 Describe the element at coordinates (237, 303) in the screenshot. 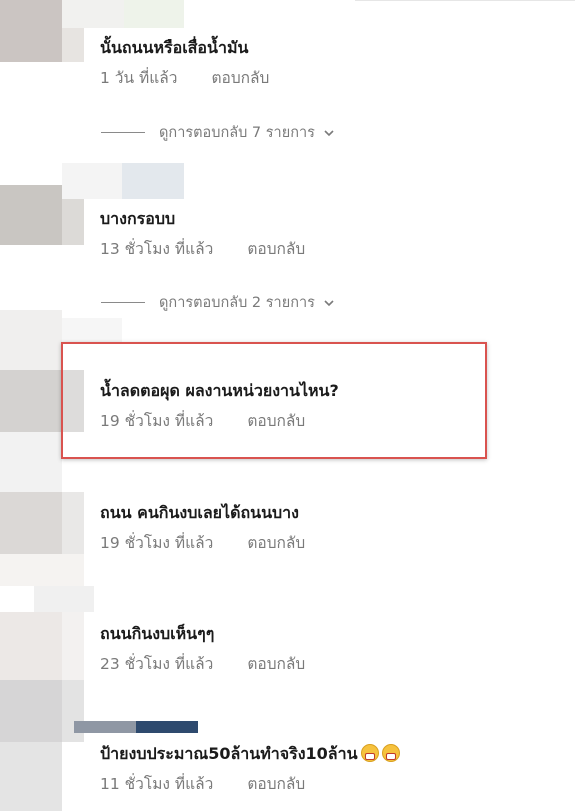

I see `view-replies-label: ดูการตอบกลับ 2 รายการ` at that location.